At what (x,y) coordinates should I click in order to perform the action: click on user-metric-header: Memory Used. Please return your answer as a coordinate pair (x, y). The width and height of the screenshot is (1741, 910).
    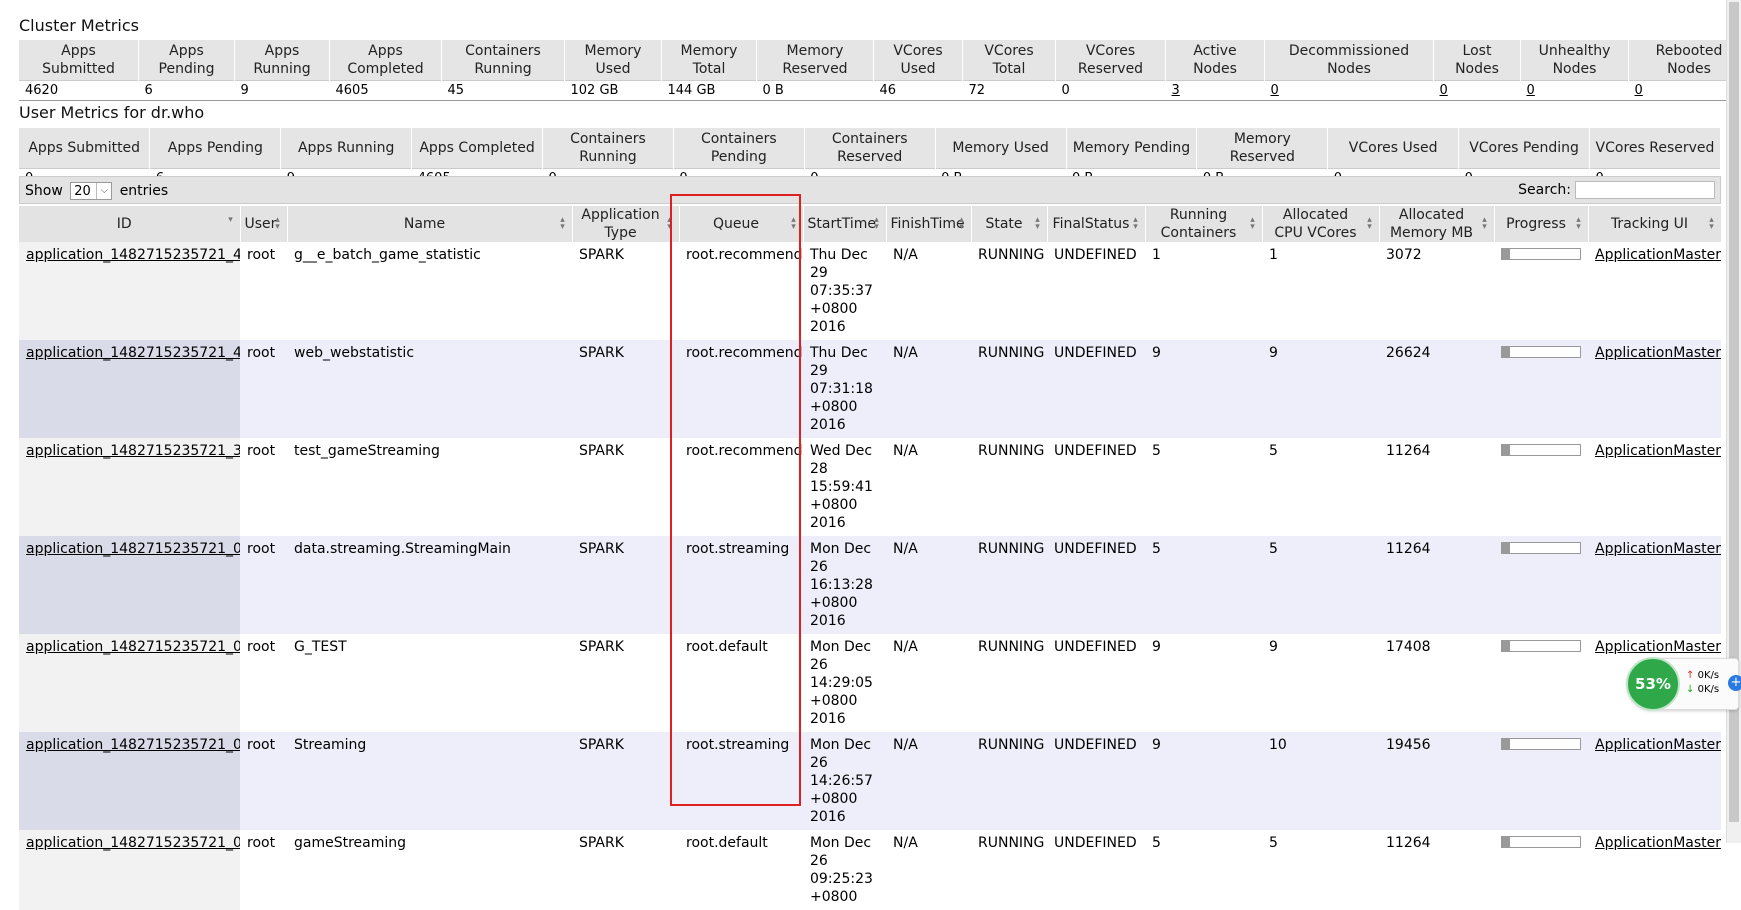
    Looking at the image, I should click on (1000, 148).